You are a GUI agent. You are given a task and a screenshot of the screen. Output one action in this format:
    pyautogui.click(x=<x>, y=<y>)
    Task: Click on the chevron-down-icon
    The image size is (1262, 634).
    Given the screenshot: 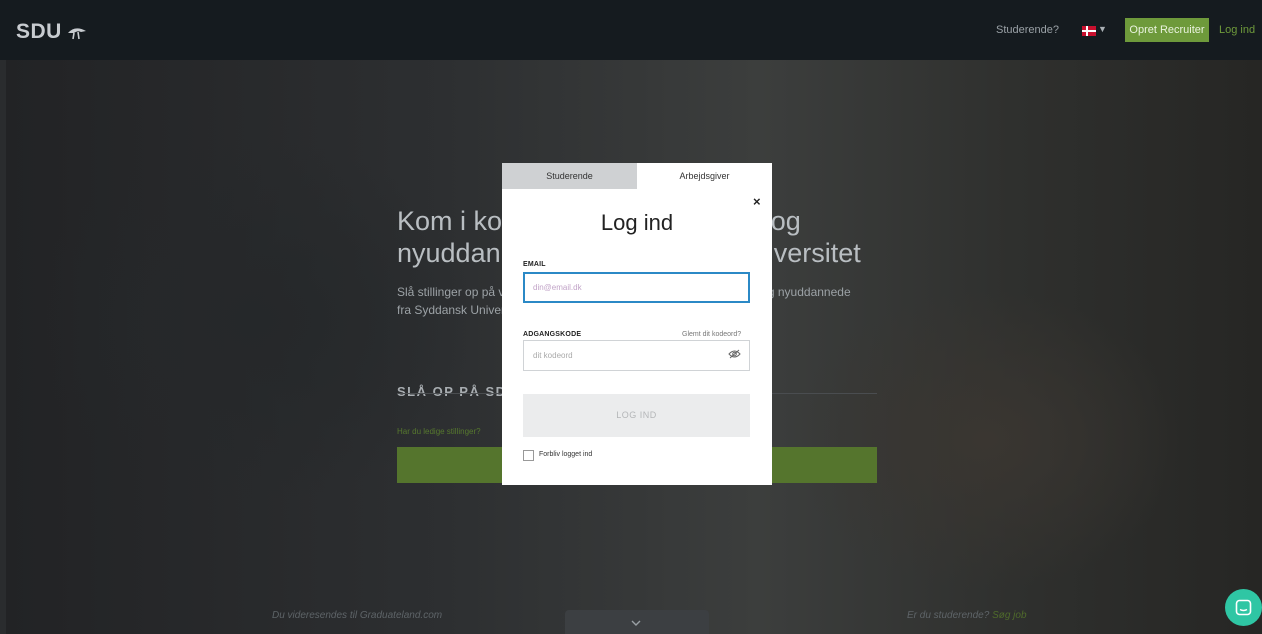 What is the action you would take?
    pyautogui.click(x=636, y=623)
    